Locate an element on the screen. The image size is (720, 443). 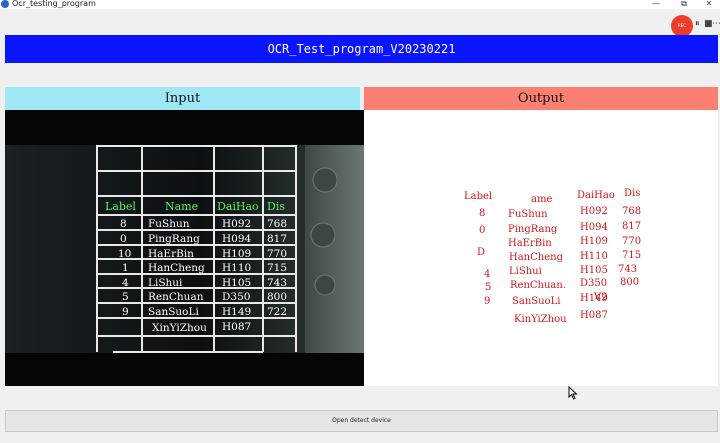
ocr-text: DaiHao is located at coordinates (596, 195).